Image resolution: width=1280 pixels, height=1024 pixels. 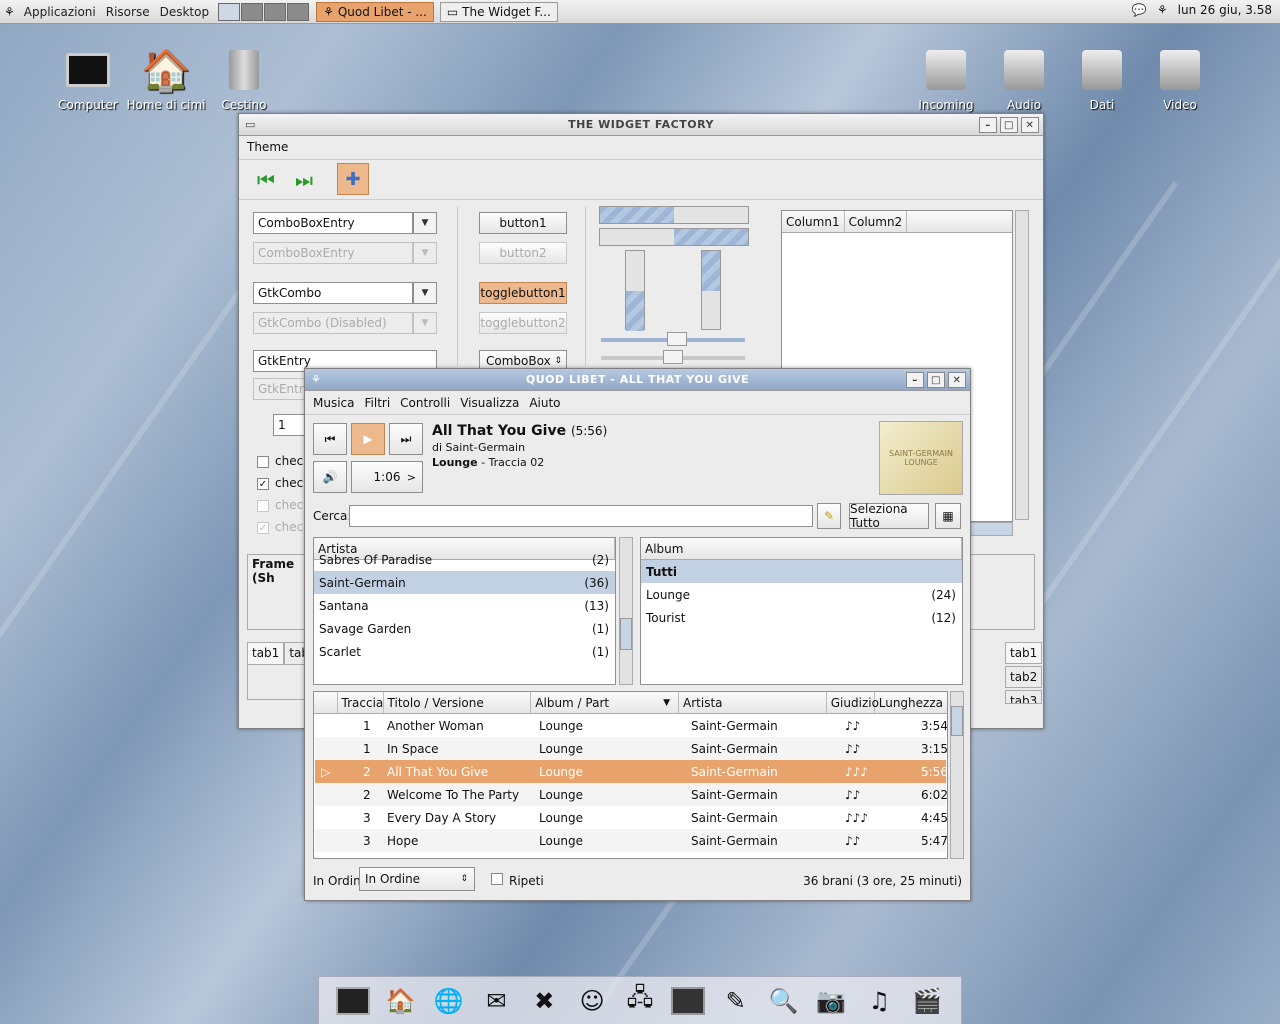 What do you see at coordinates (592, 1001) in the screenshot?
I see `messenger-icon: ☺` at bounding box center [592, 1001].